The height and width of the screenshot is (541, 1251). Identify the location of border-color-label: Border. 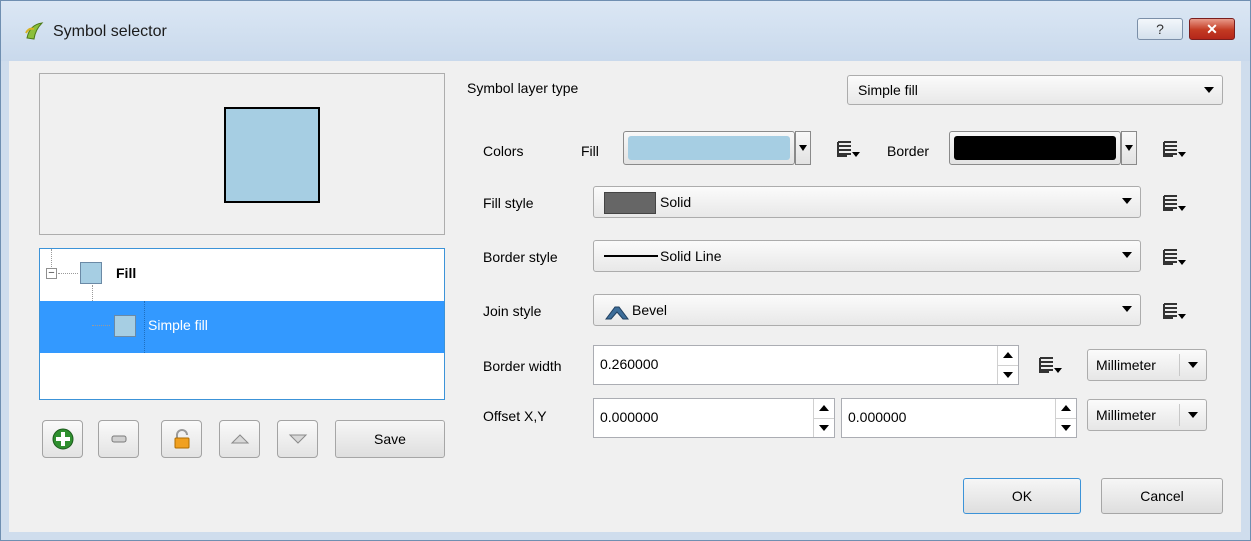
(908, 151).